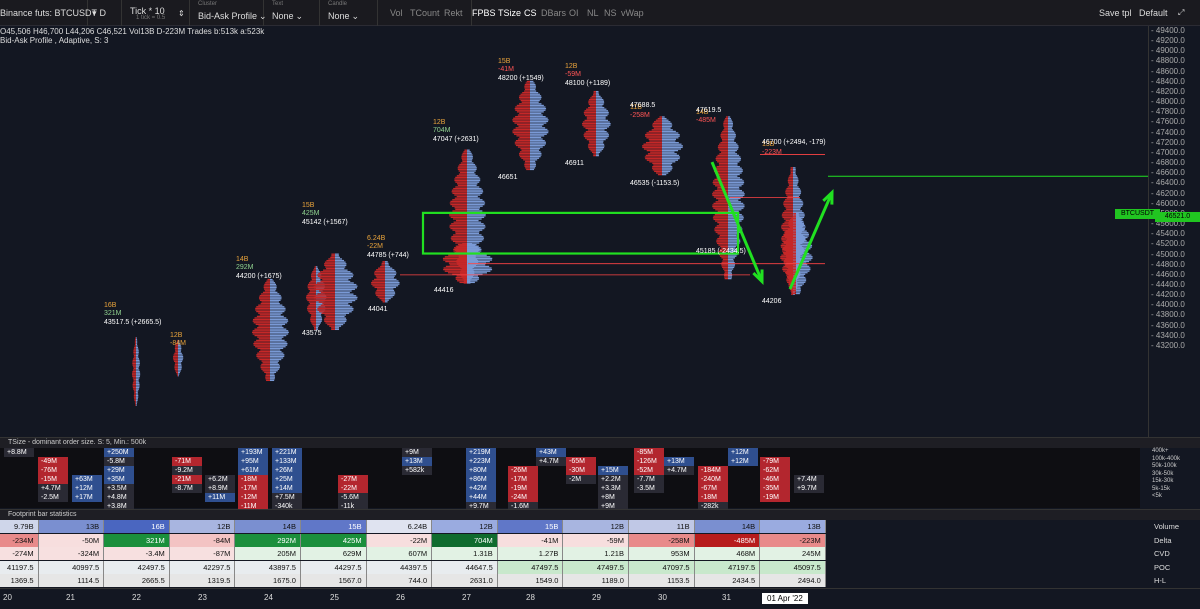 This screenshot has width=1200, height=609. I want to click on tsize-column: -79M -62M -46M -35M -19M, so click(775, 487).